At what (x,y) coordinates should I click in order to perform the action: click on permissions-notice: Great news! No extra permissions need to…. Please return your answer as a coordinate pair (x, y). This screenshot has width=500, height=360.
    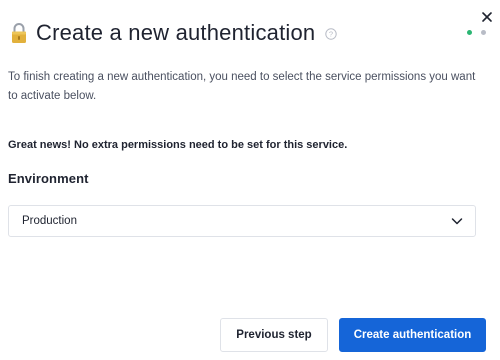
    Looking at the image, I should click on (178, 145).